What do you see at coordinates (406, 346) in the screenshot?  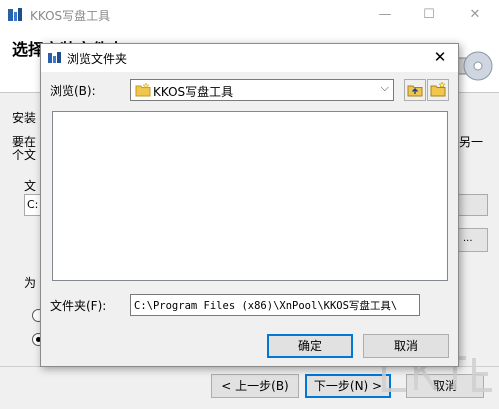 I see `dialog-cancel-button: 取消` at bounding box center [406, 346].